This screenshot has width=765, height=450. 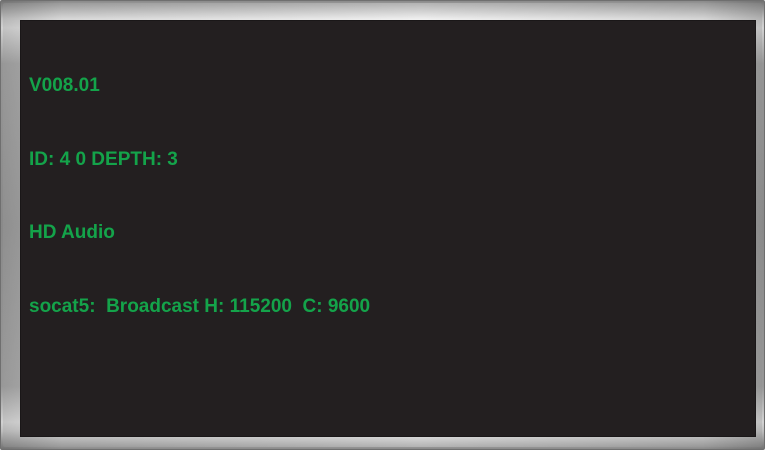 I want to click on terminal-line-id-depth: ID: 4 0 DEPTH: 3, so click(x=103, y=159).